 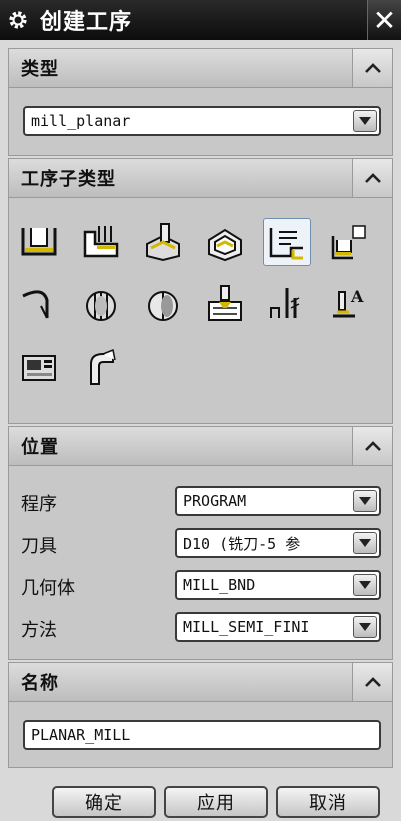 I want to click on title-bar: 创建工序 ✕, so click(x=200, y=20).